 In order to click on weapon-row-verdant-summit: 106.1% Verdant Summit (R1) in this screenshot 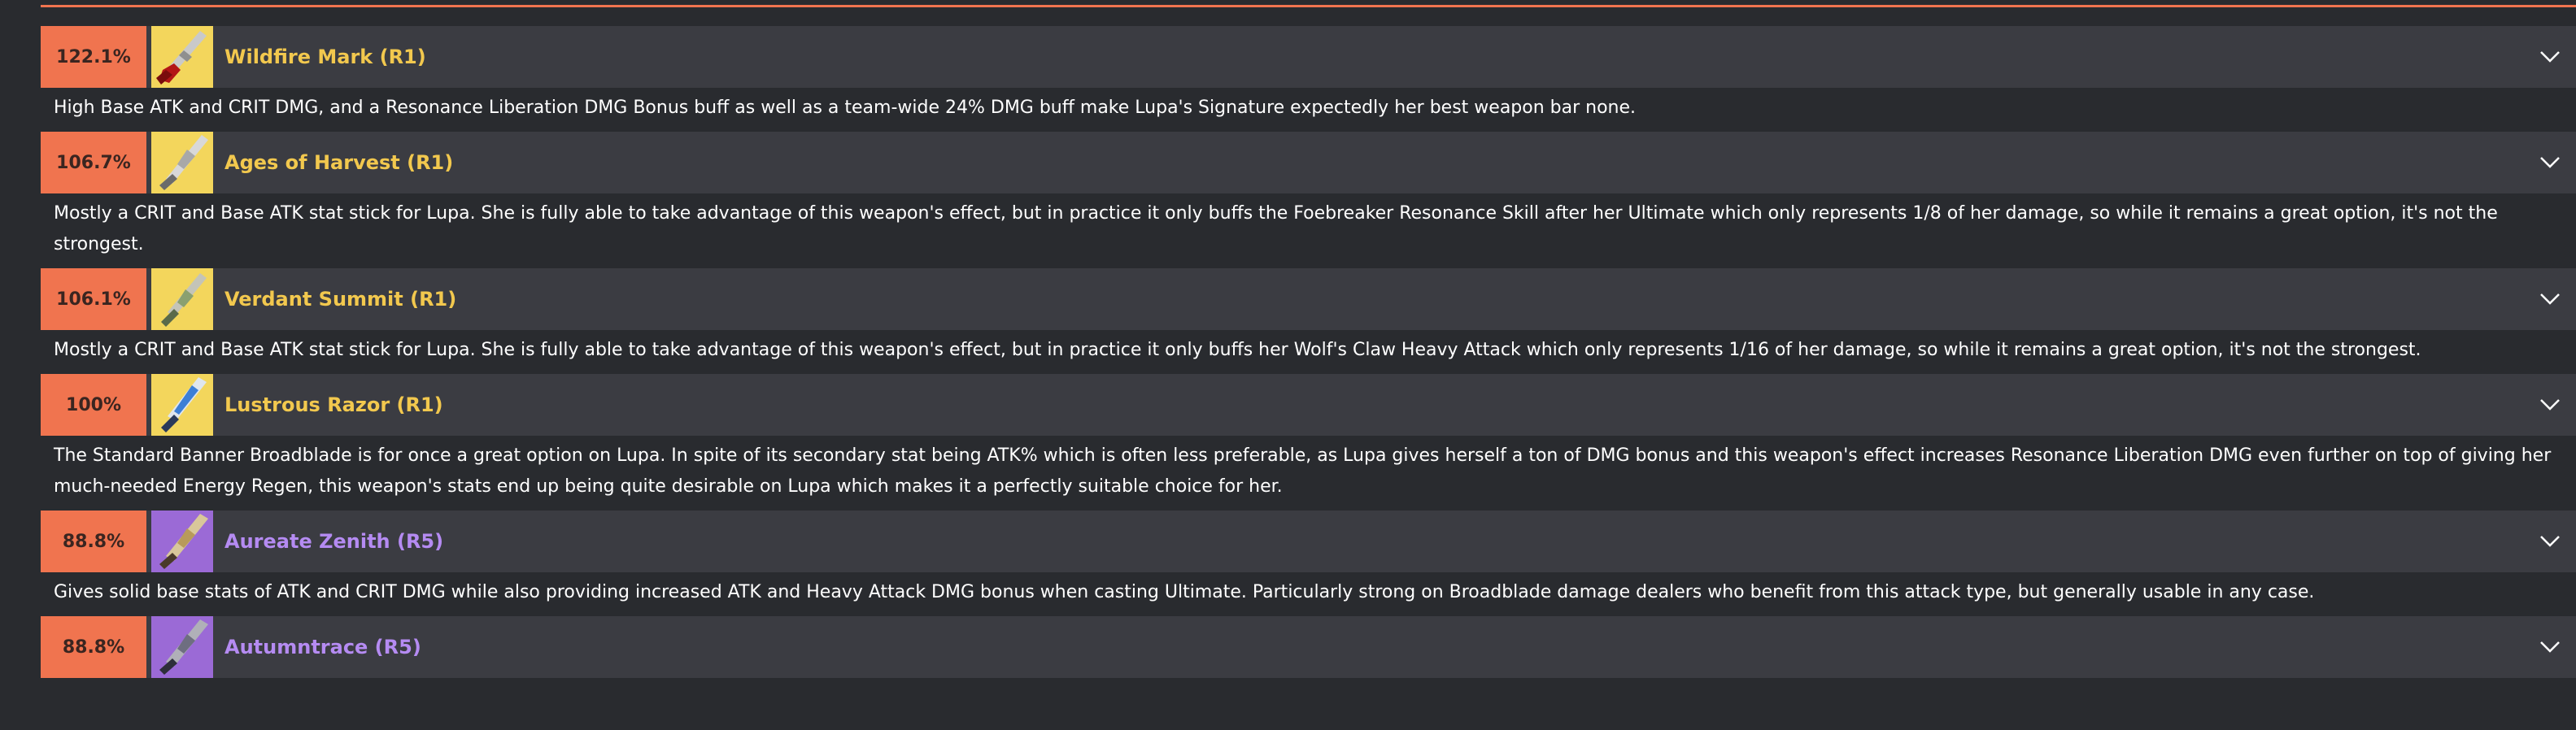, I will do `click(1308, 299)`.